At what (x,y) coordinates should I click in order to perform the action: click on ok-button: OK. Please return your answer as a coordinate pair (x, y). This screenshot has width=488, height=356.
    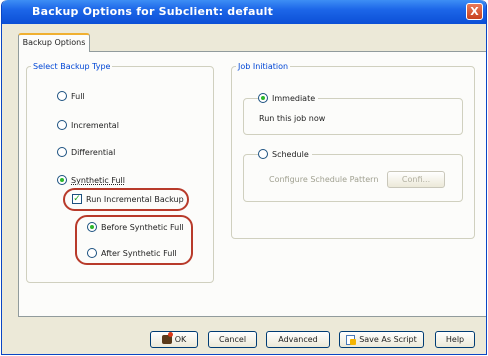
    Looking at the image, I should click on (174, 339).